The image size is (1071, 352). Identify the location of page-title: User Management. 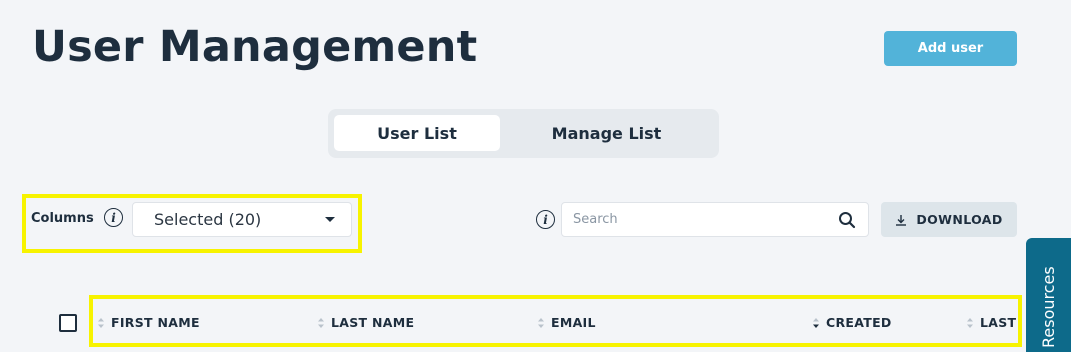
(255, 47).